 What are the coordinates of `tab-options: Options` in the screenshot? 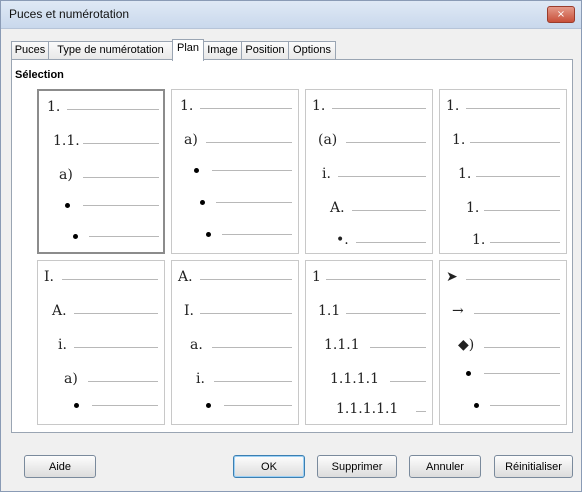 It's located at (312, 50).